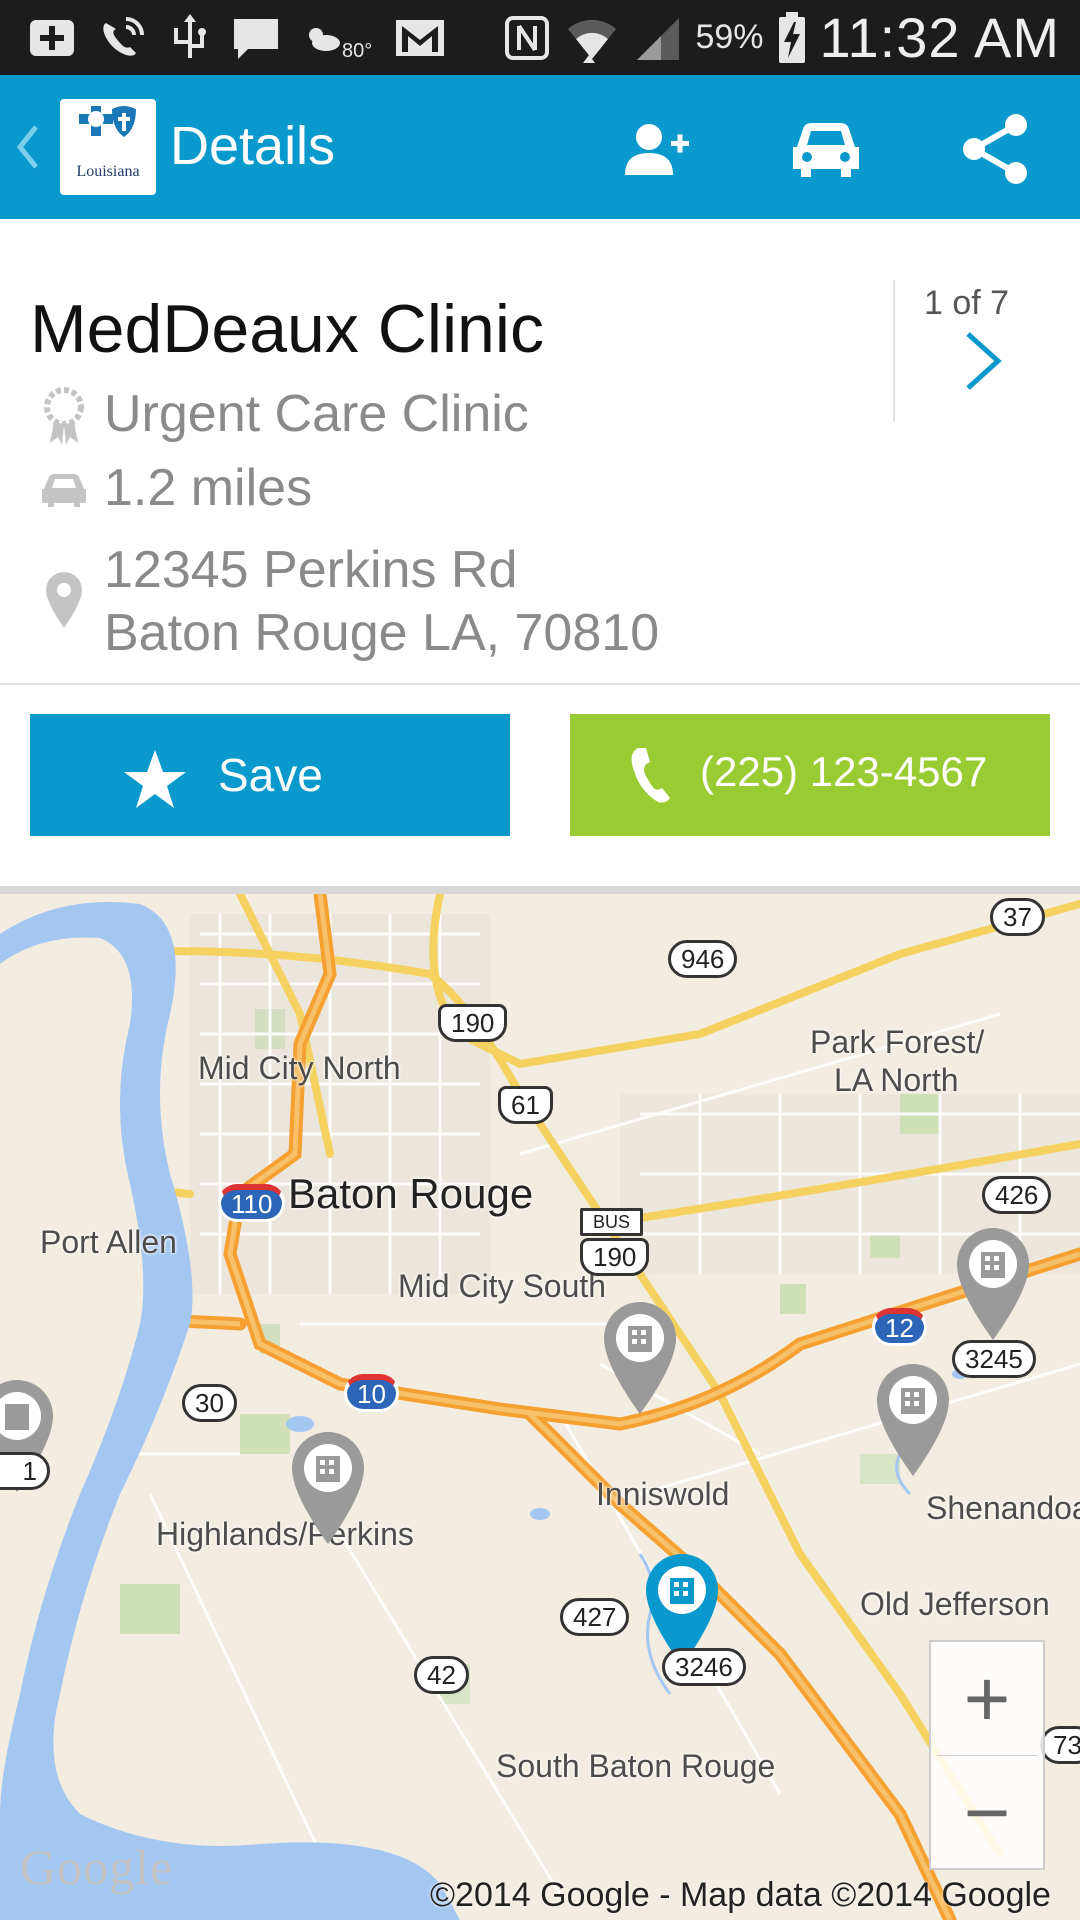 This screenshot has width=1080, height=1920. Describe the element at coordinates (703, 959) in the screenshot. I see `route-shield: 946` at that location.